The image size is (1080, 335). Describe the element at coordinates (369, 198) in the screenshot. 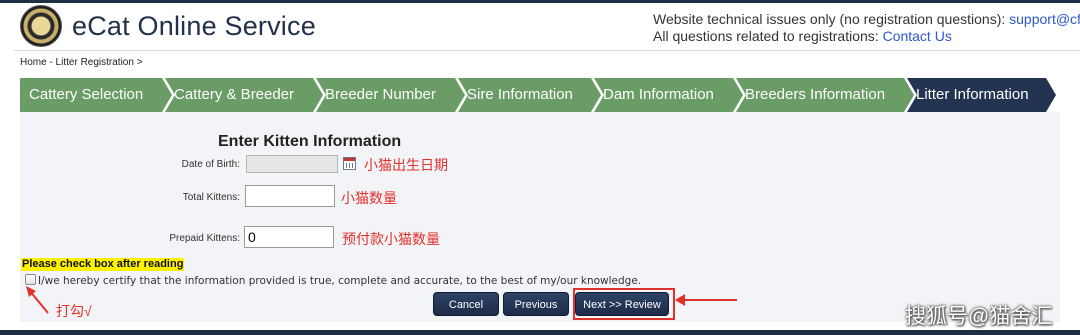

I see `total-kittens-annotation: 小猫数量` at that location.